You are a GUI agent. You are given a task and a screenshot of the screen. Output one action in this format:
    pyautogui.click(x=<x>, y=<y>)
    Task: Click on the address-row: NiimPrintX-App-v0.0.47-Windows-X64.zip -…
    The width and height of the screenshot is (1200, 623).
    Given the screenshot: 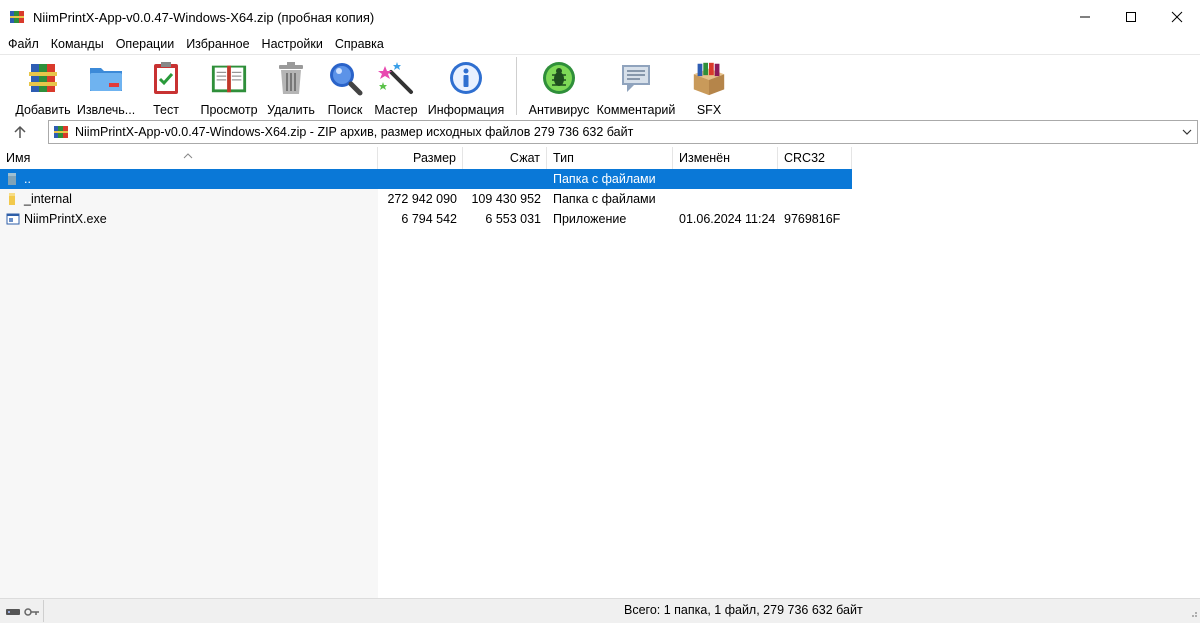 What is the action you would take?
    pyautogui.click(x=600, y=132)
    